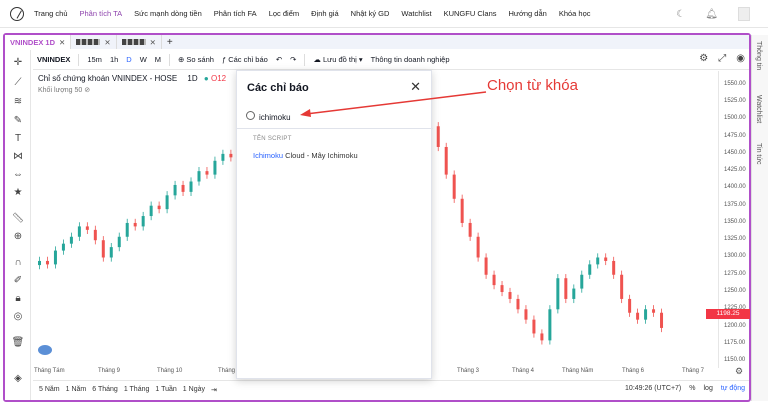  What do you see at coordinates (523, 371) in the screenshot?
I see `x-tick-label: Tháng 4` at bounding box center [523, 371].